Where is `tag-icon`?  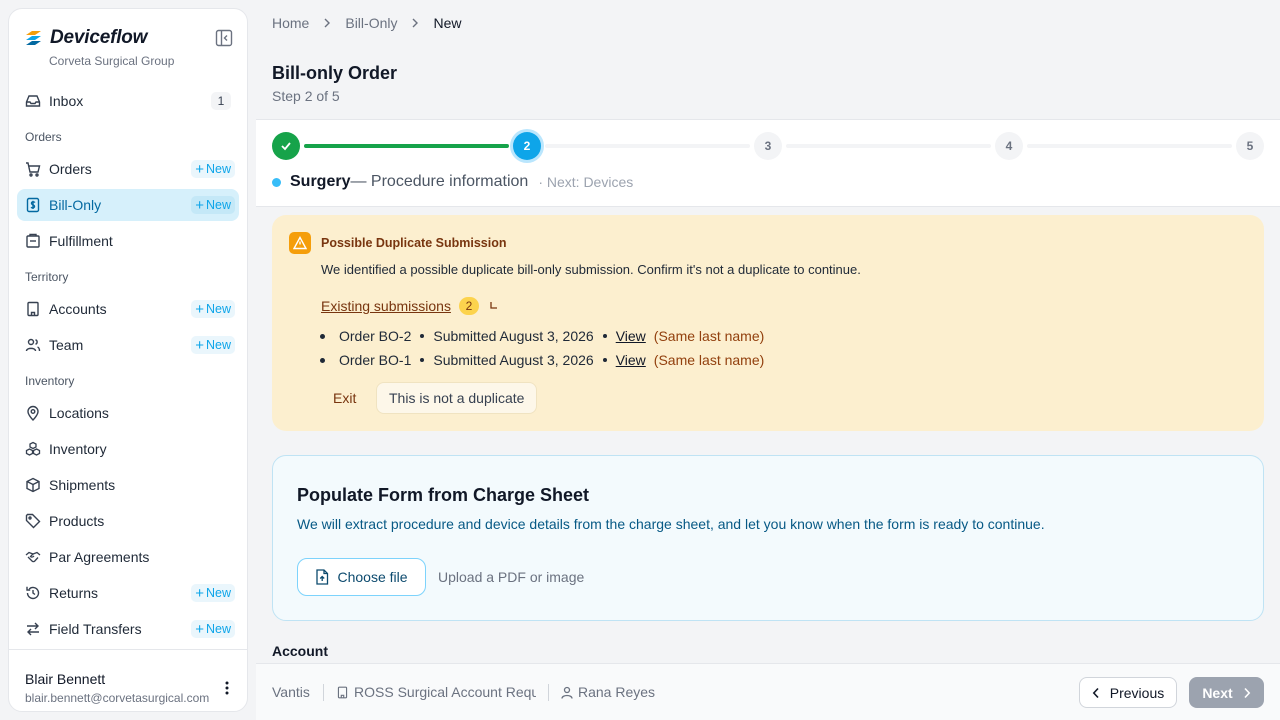 tag-icon is located at coordinates (33, 521).